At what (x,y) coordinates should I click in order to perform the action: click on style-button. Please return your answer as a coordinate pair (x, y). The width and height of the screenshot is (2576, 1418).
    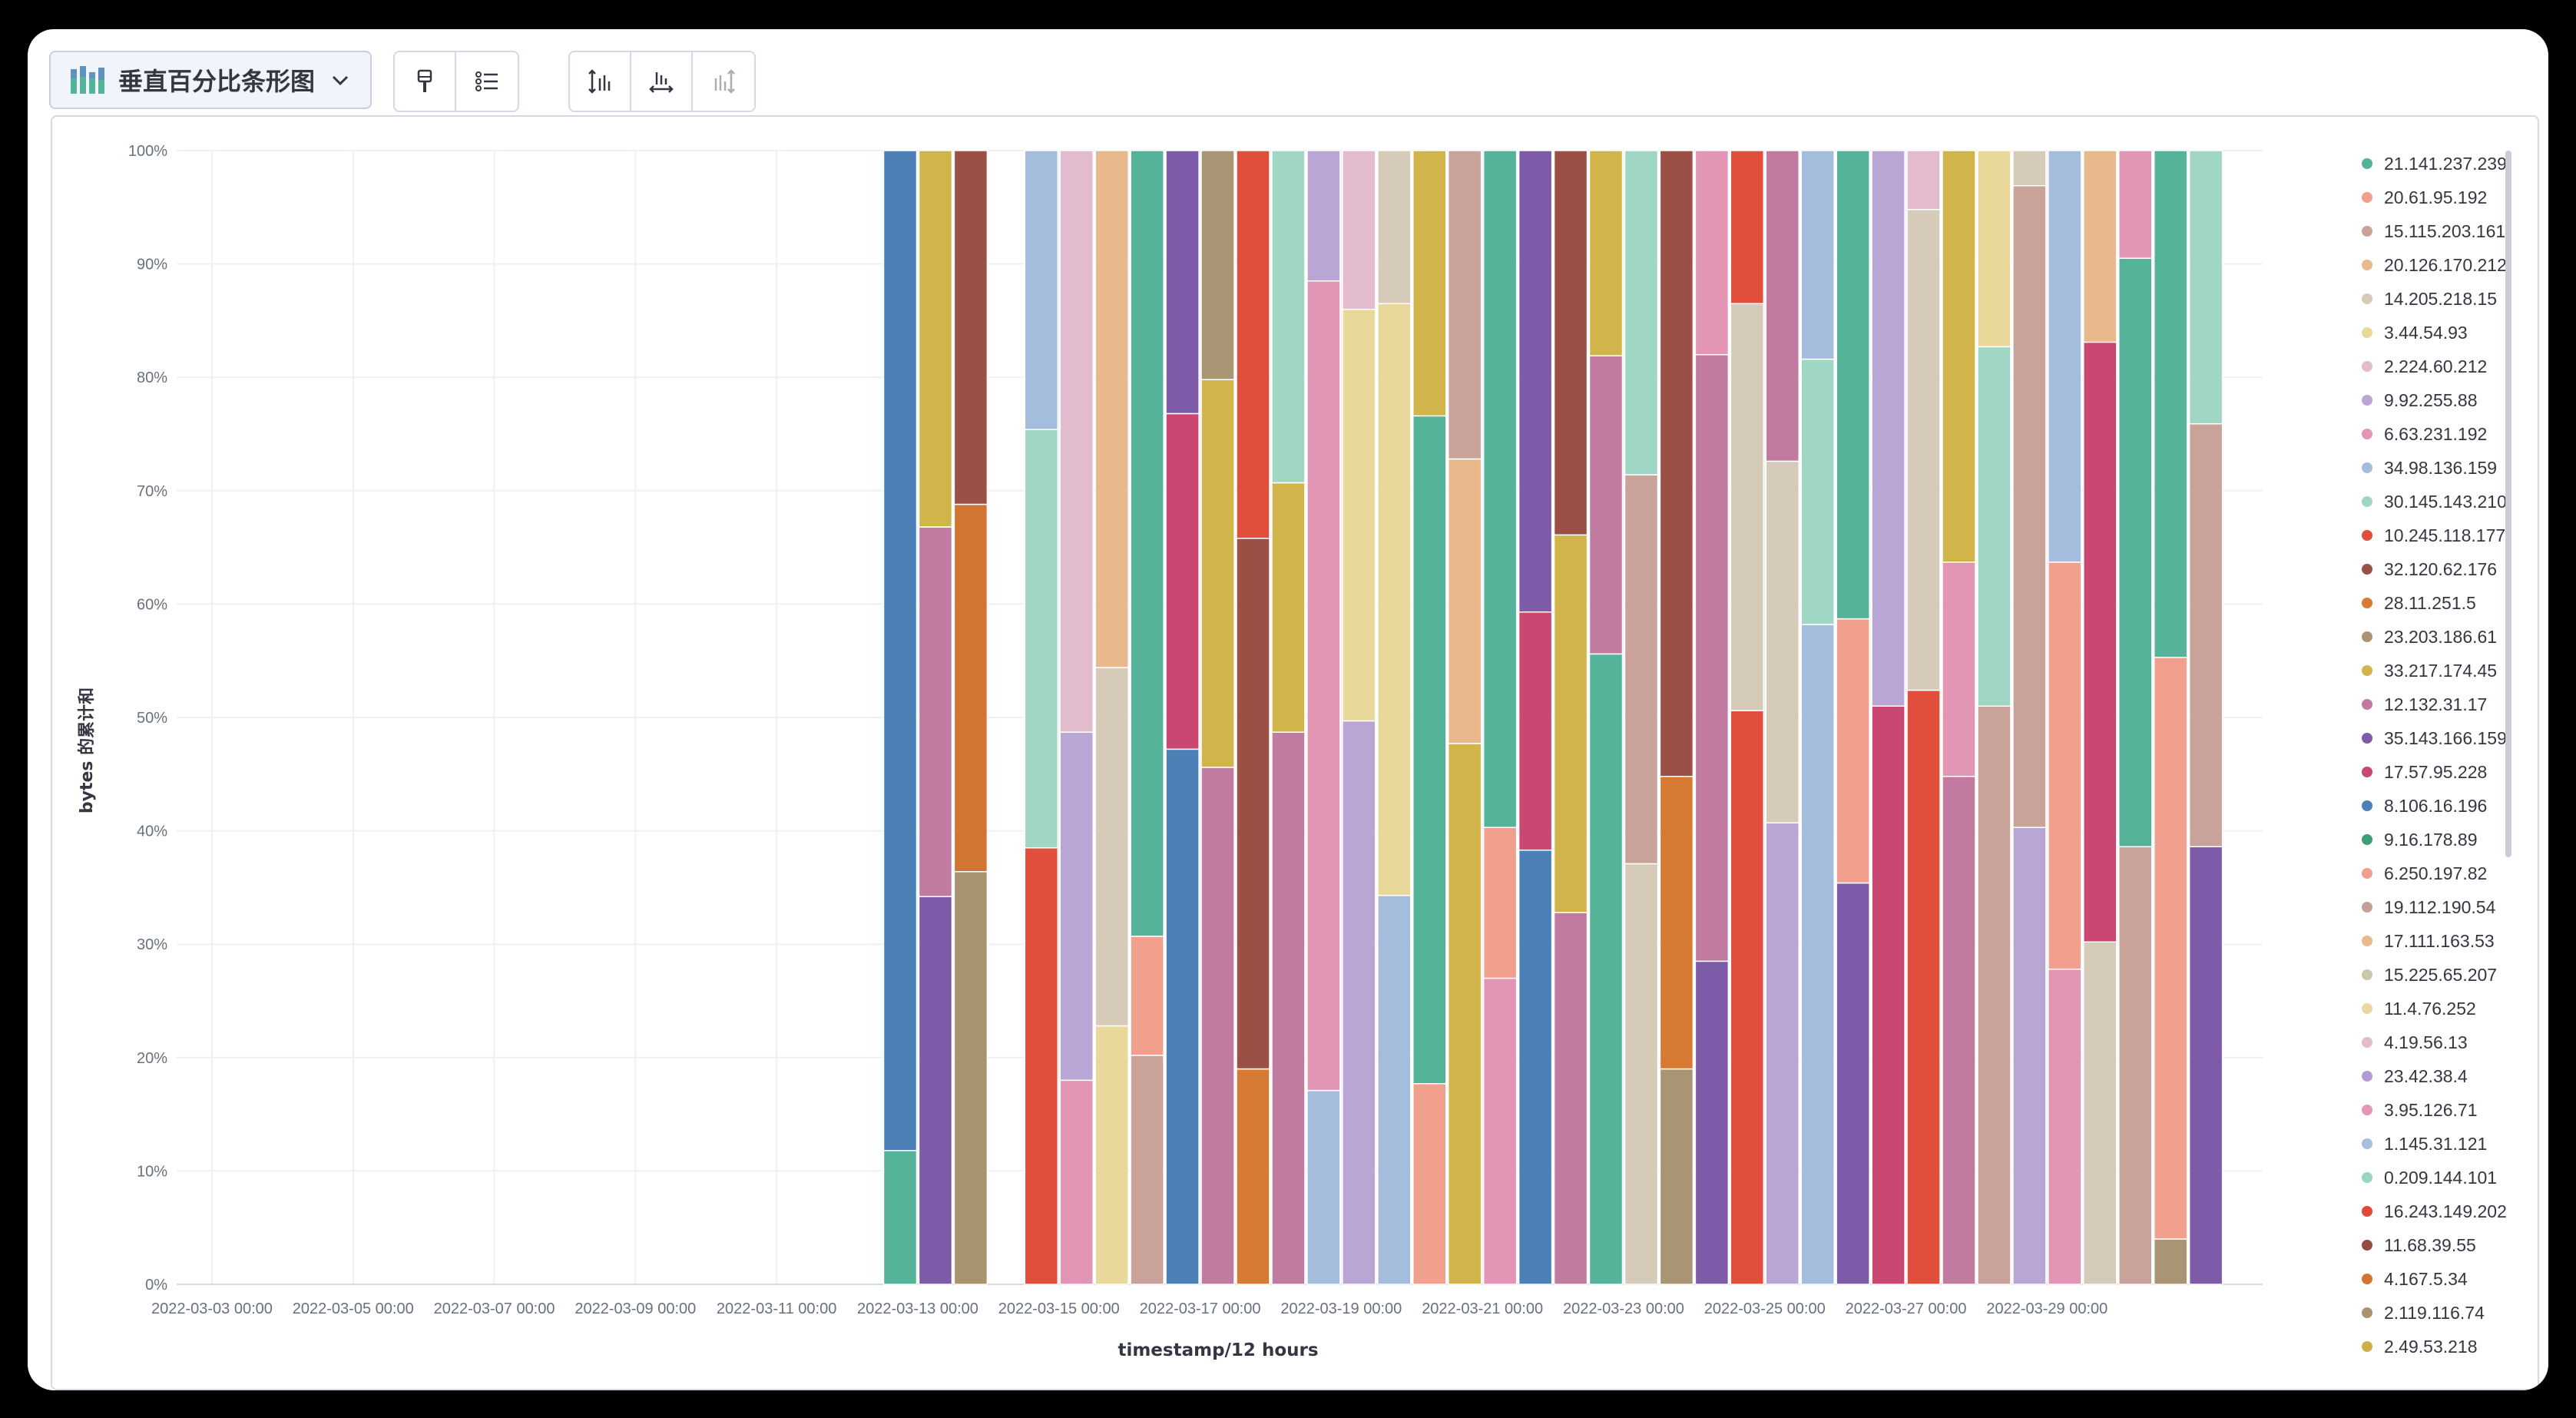
    Looking at the image, I should click on (425, 81).